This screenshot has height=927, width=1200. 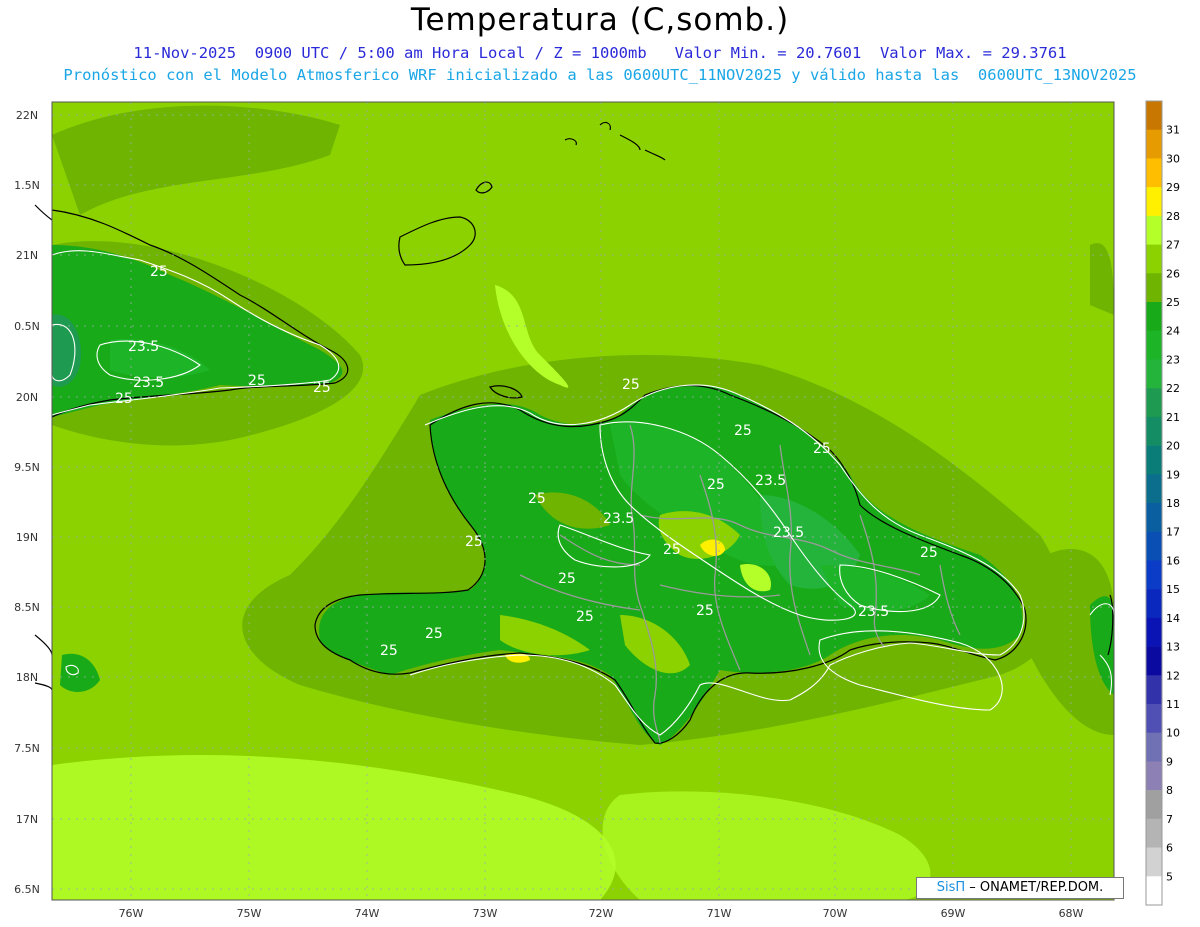 What do you see at coordinates (131, 913) in the screenshot?
I see `lon-tick: 76W` at bounding box center [131, 913].